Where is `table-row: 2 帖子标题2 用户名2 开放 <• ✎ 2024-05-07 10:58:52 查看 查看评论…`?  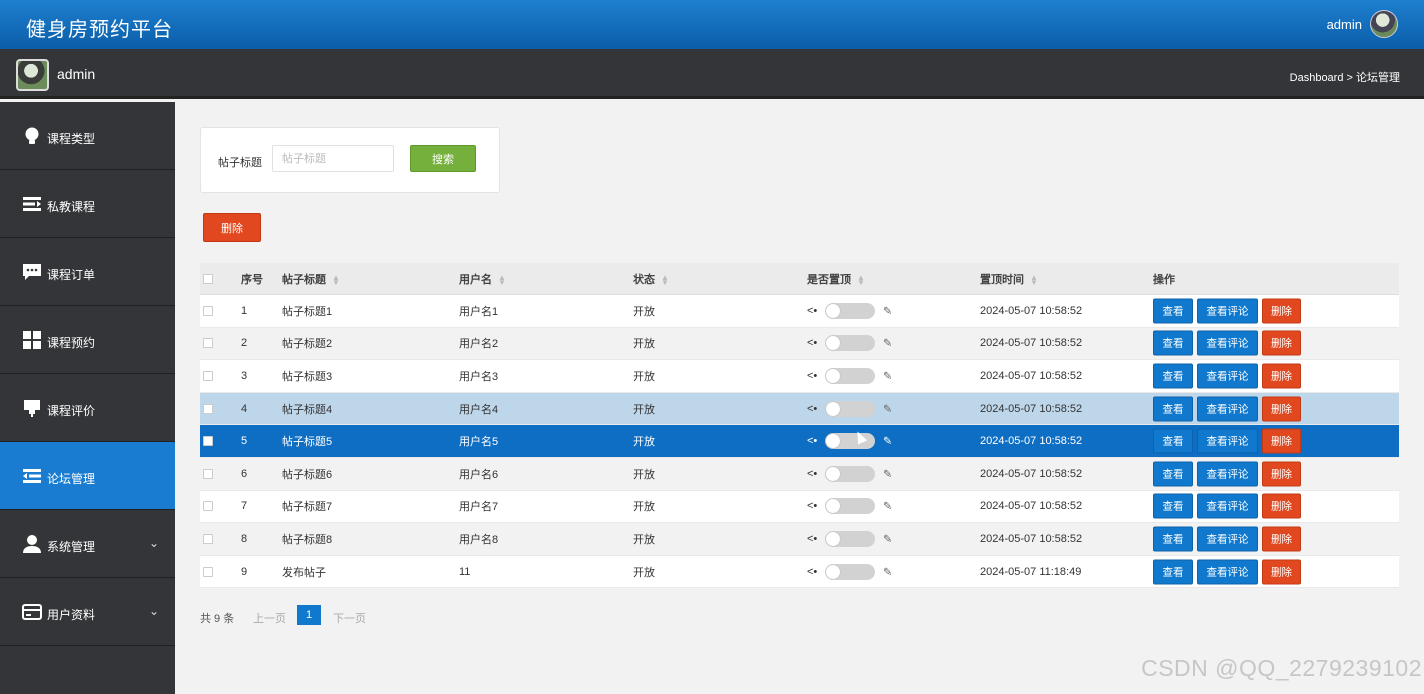 table-row: 2 帖子标题2 用户名2 开放 <• ✎ 2024-05-07 10:58:52 查看 查看评论… is located at coordinates (799, 344).